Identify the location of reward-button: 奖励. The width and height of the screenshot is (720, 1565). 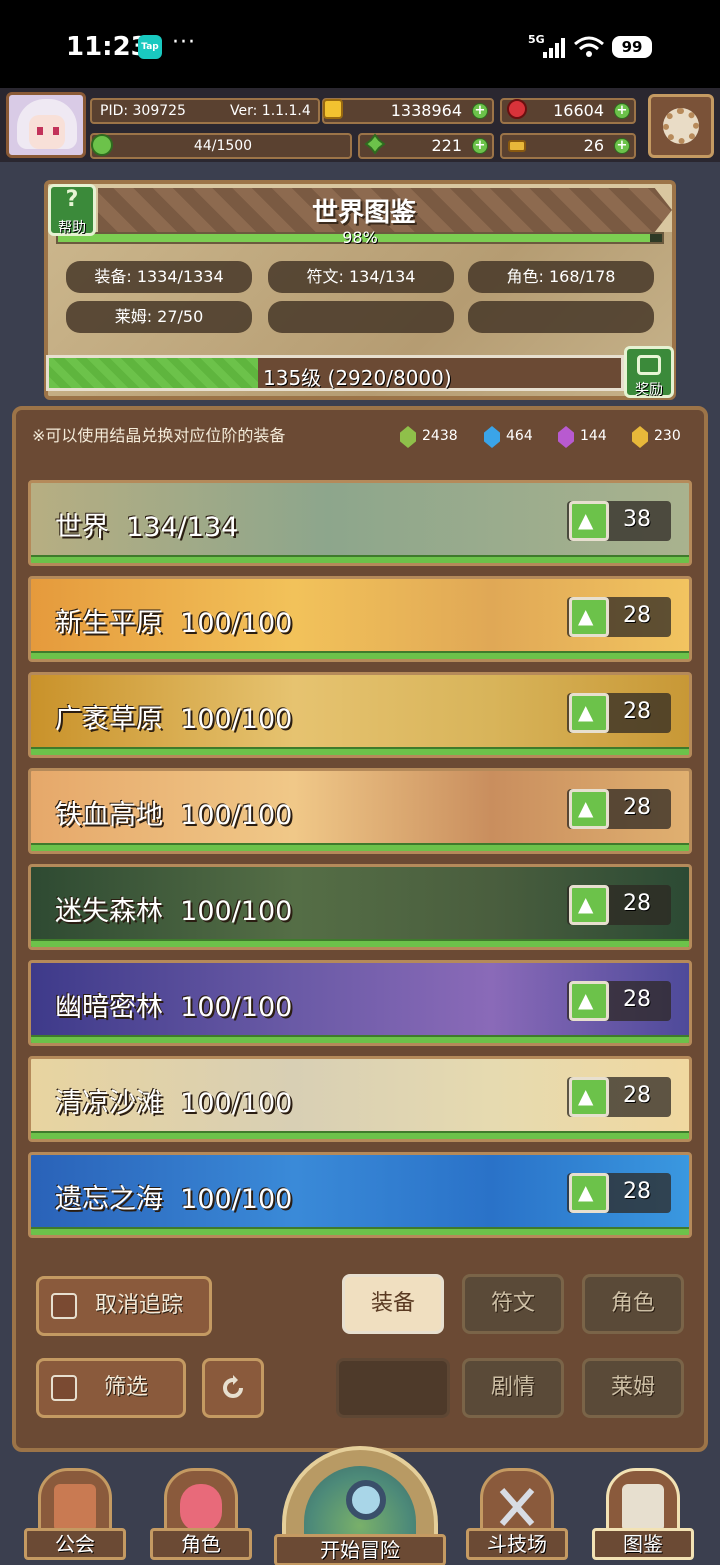
(649, 372).